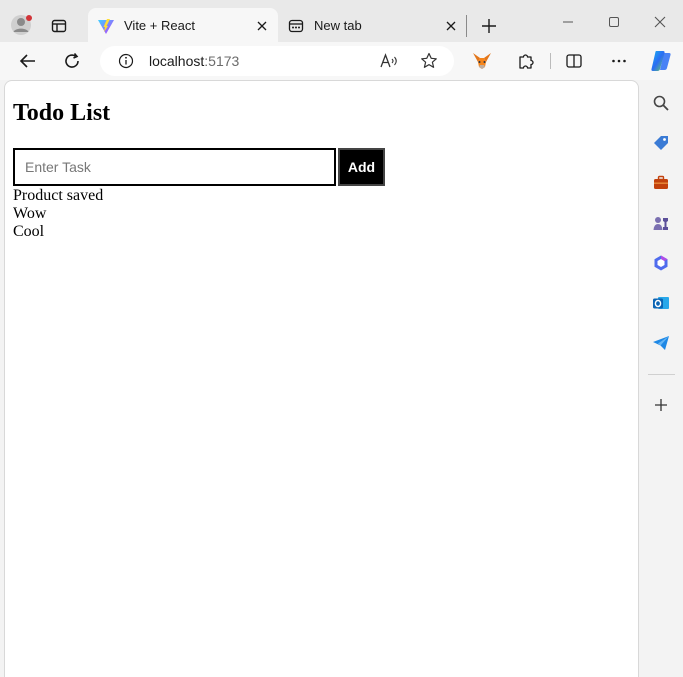 The width and height of the screenshot is (683, 677). Describe the element at coordinates (619, 61) in the screenshot. I see `more-options-icon` at that location.